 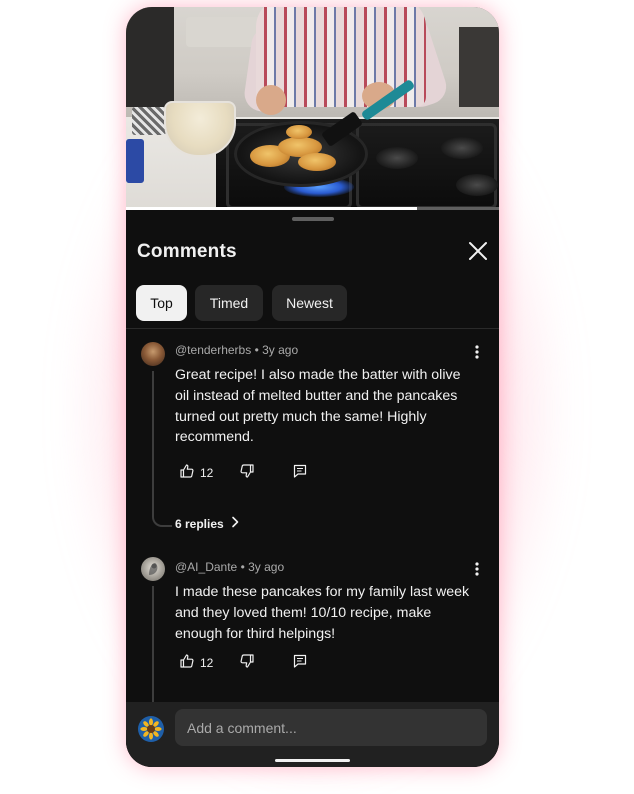 What do you see at coordinates (478, 251) in the screenshot?
I see `close-icon` at bounding box center [478, 251].